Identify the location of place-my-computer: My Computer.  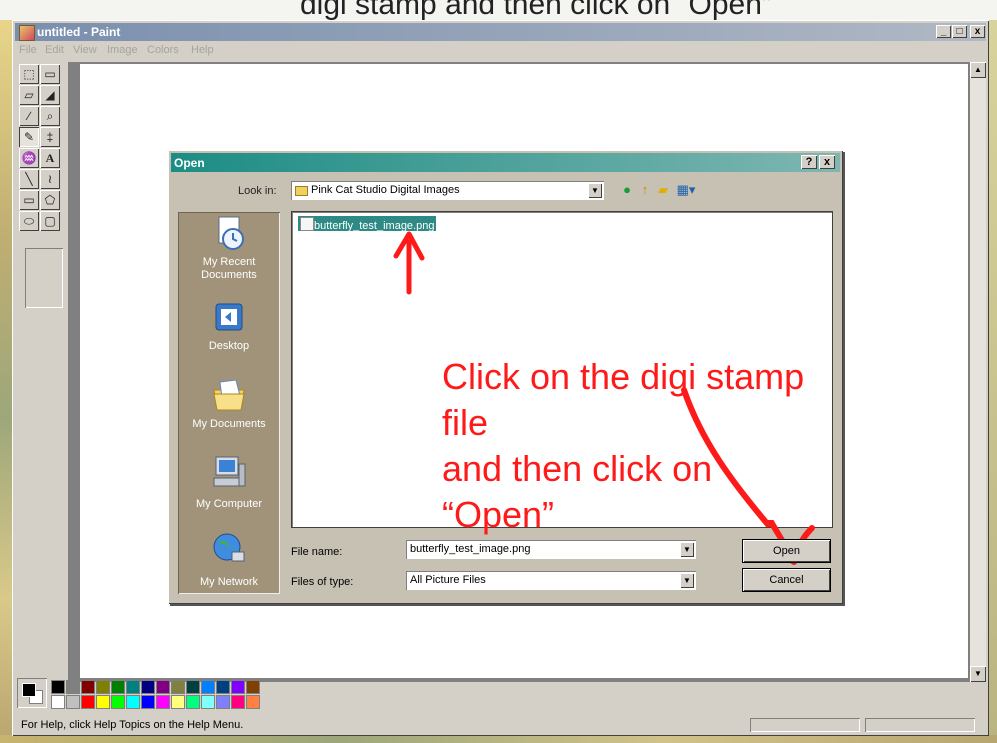
(229, 493).